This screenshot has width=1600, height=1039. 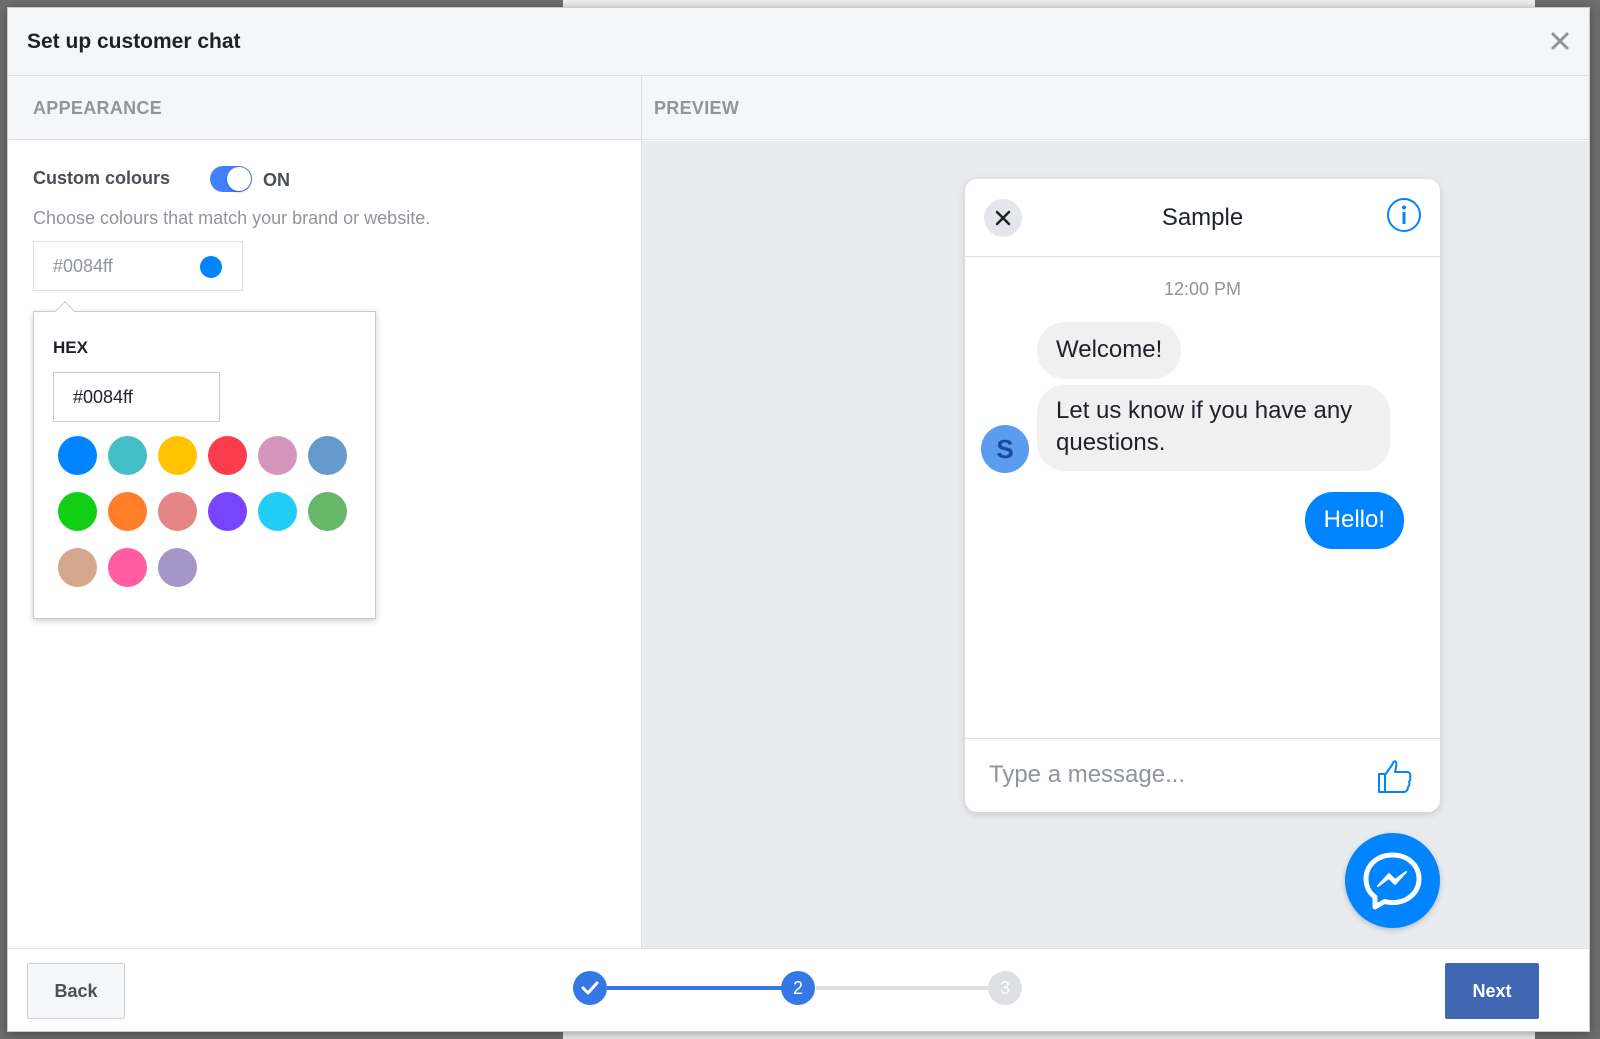 I want to click on message-bubble-welcome: Welcome!, so click(x=1109, y=350).